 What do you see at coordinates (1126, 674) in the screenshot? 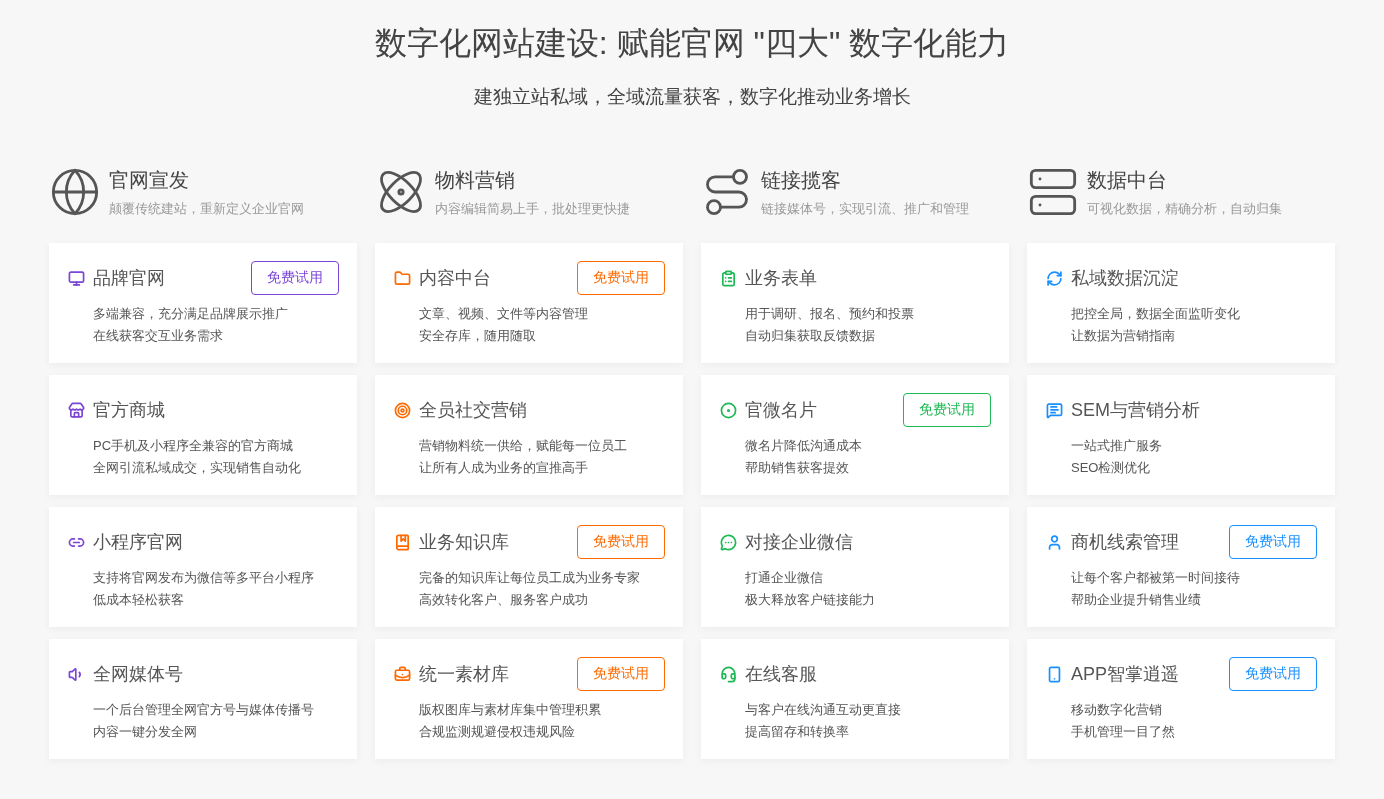
I see `feature-title: APP智掌逍遥` at bounding box center [1126, 674].